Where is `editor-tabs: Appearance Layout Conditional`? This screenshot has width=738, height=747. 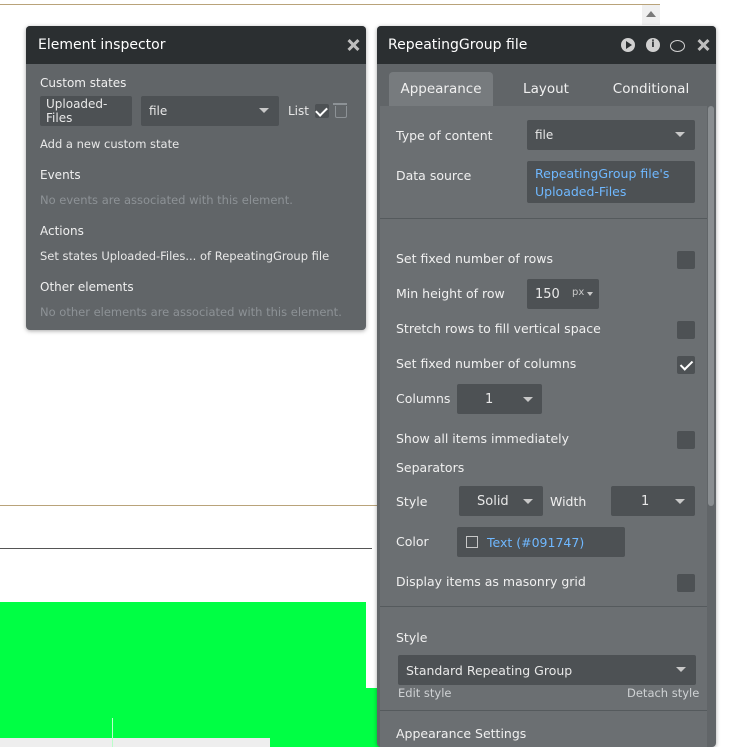
editor-tabs: Appearance Layout Conditional is located at coordinates (546, 85).